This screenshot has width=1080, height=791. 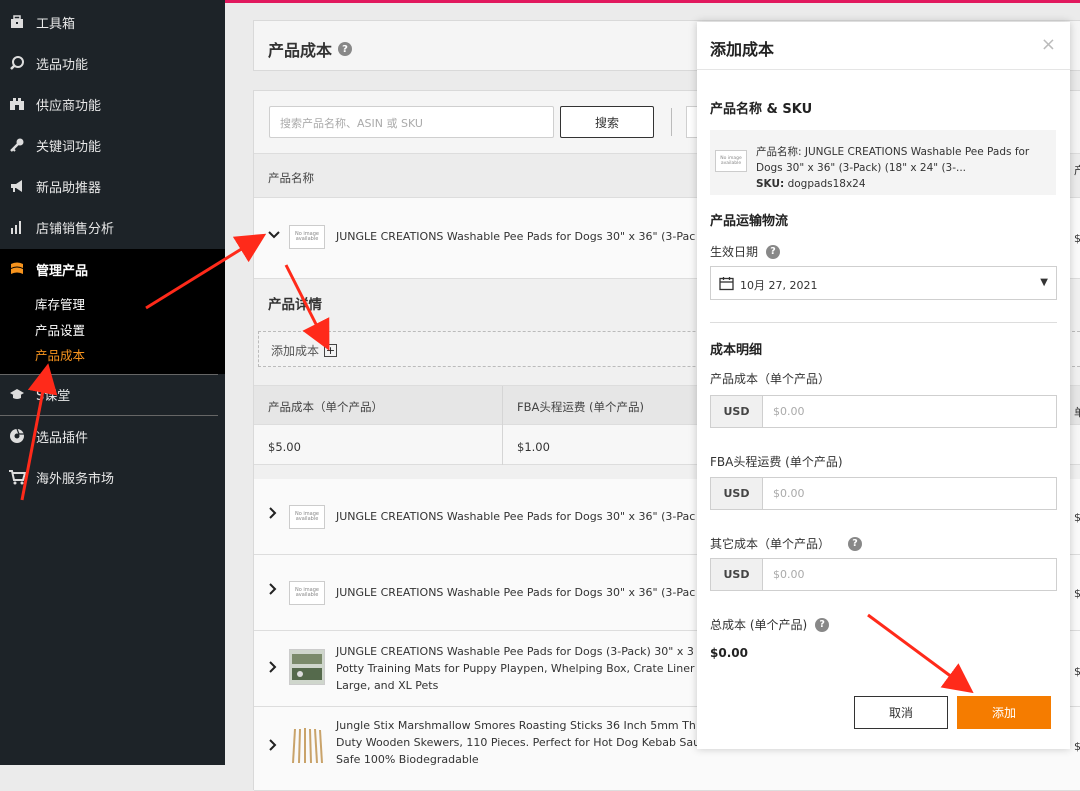 What do you see at coordinates (75, 229) in the screenshot?
I see `nav-item-label: 店铺销售分析` at bounding box center [75, 229].